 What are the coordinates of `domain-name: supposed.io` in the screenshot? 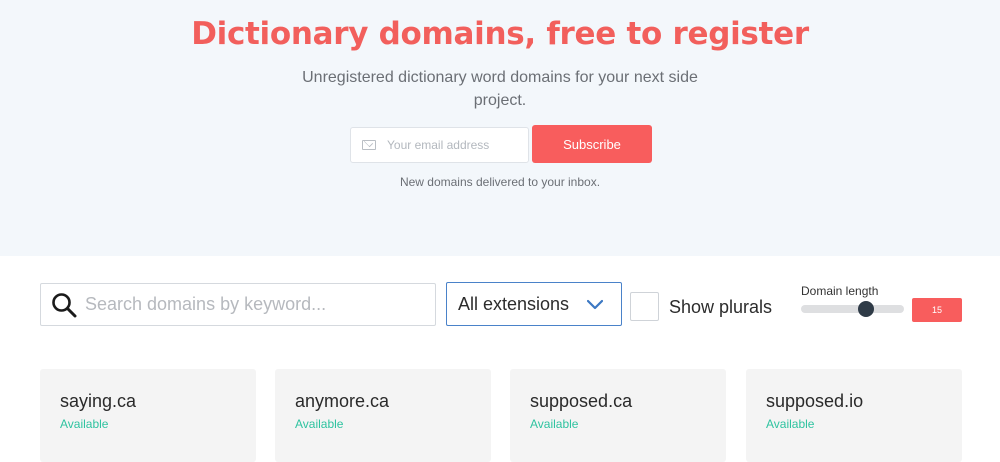 It's located at (815, 401).